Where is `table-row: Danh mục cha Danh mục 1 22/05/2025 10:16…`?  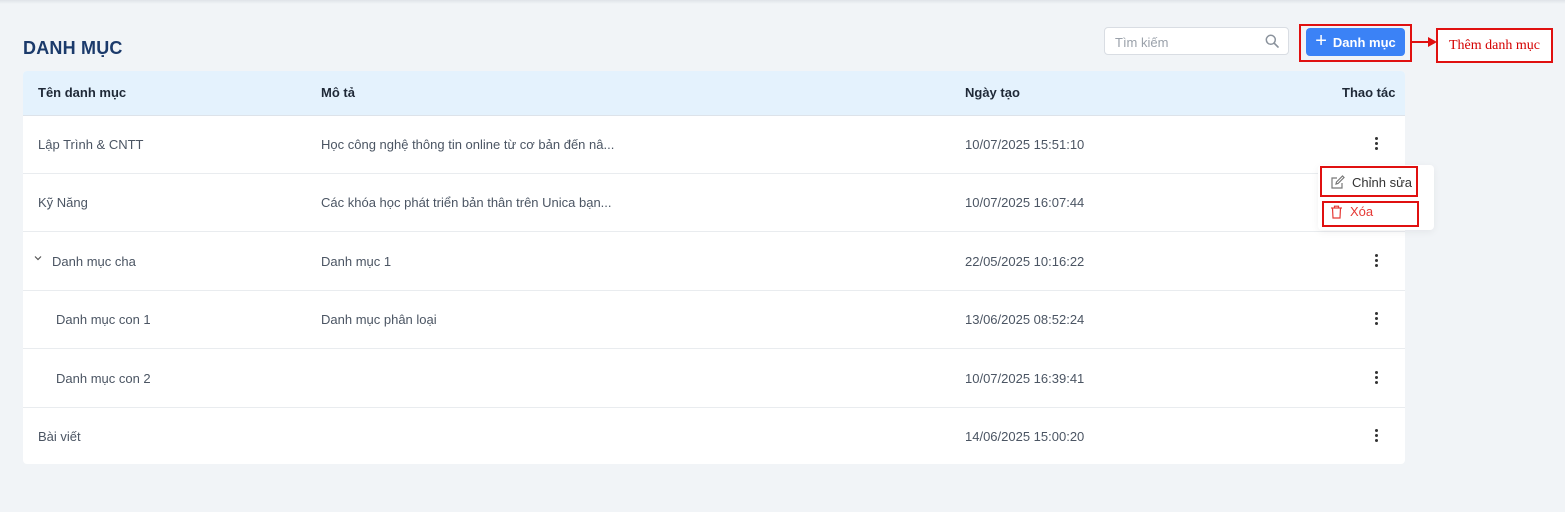 table-row: Danh mục cha Danh mục 1 22/05/2025 10:16… is located at coordinates (714, 261).